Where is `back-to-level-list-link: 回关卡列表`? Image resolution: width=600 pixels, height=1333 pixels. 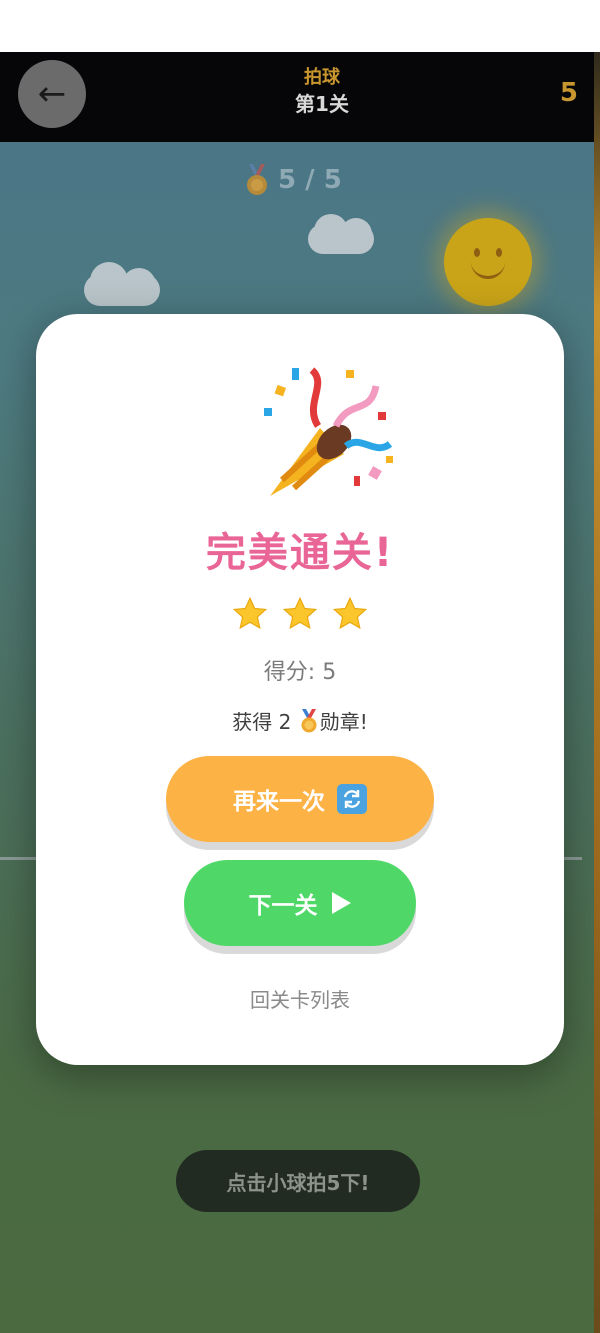
back-to-level-list-link: 回关卡列表 is located at coordinates (300, 998).